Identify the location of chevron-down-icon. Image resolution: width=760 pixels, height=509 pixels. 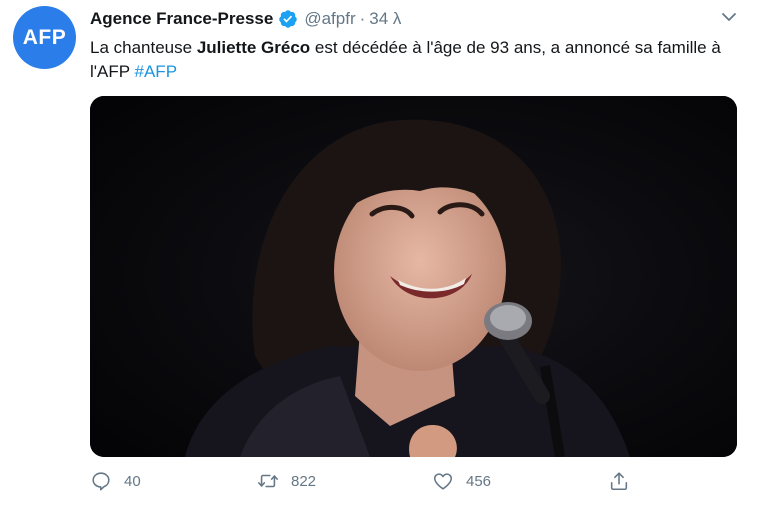
(729, 17).